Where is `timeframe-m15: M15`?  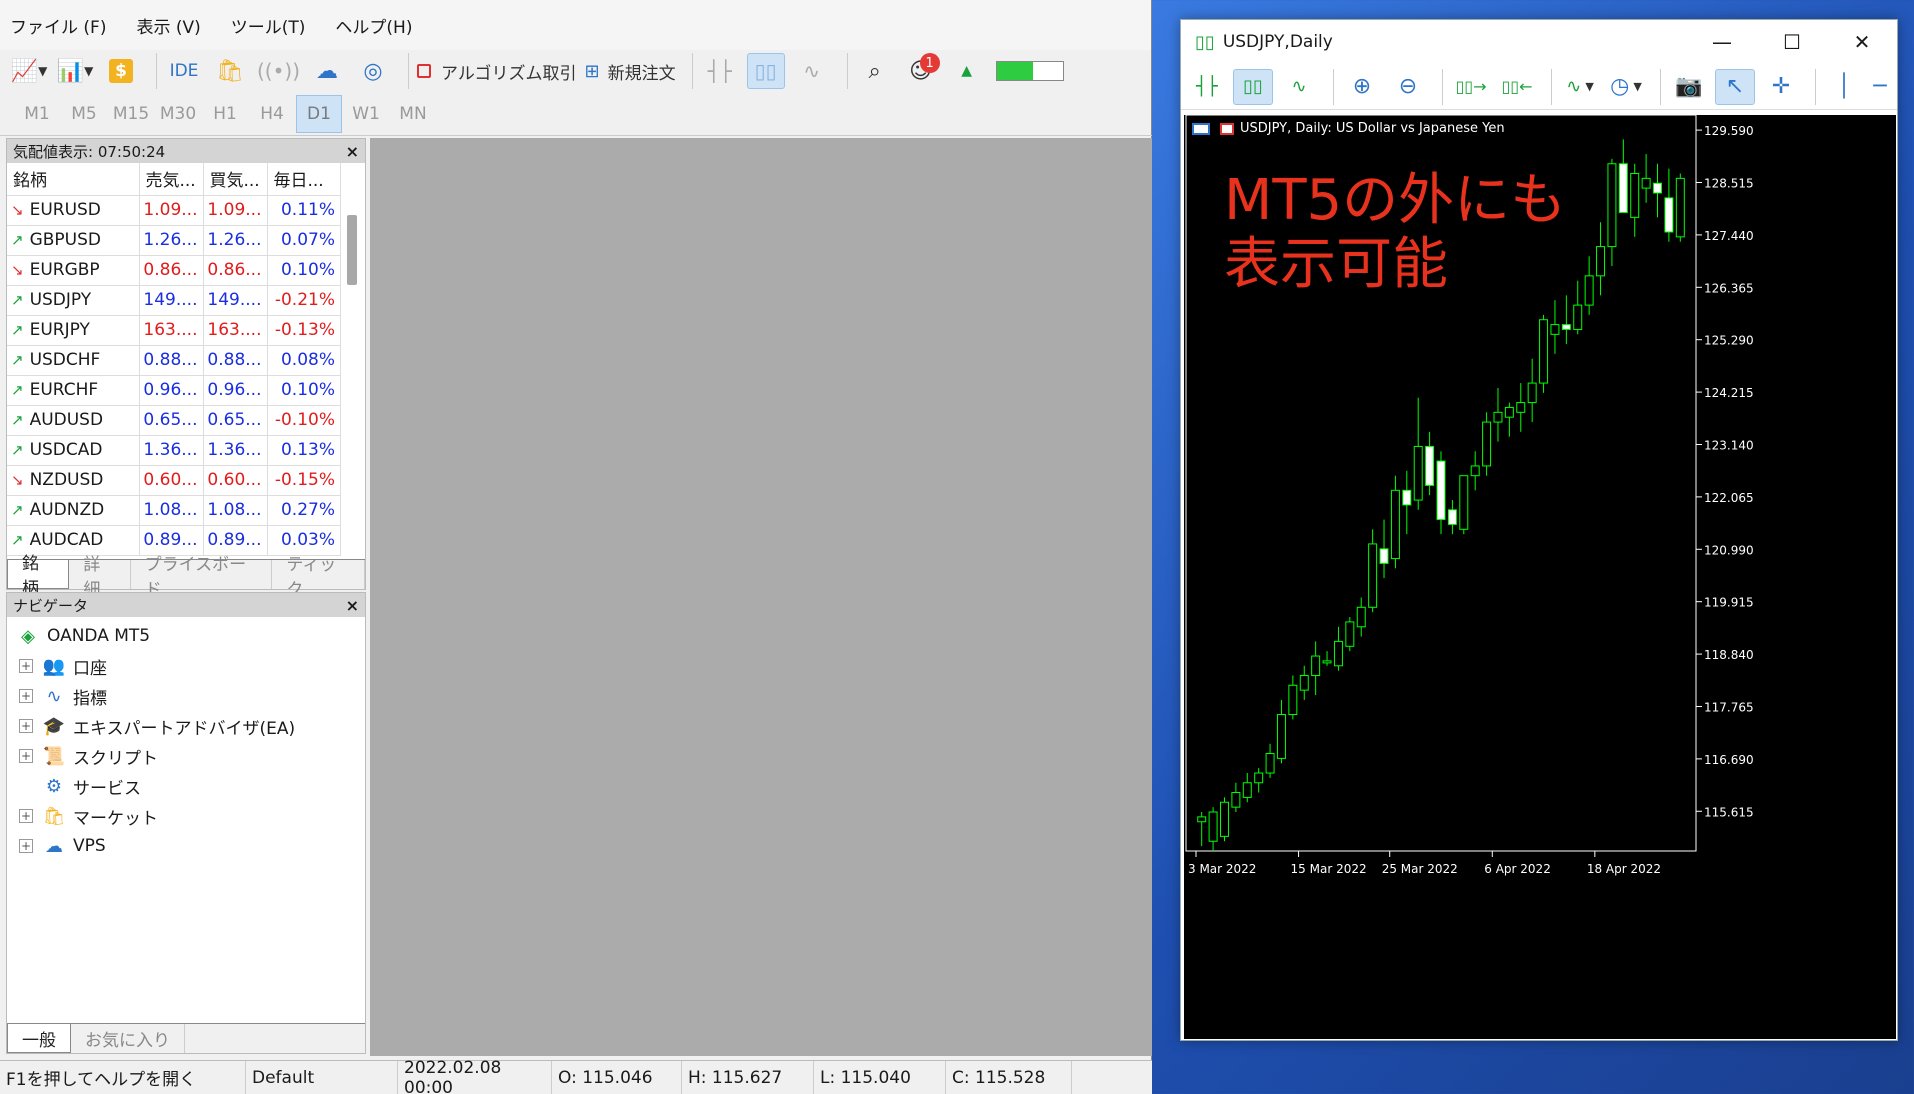 timeframe-m15: M15 is located at coordinates (131, 114).